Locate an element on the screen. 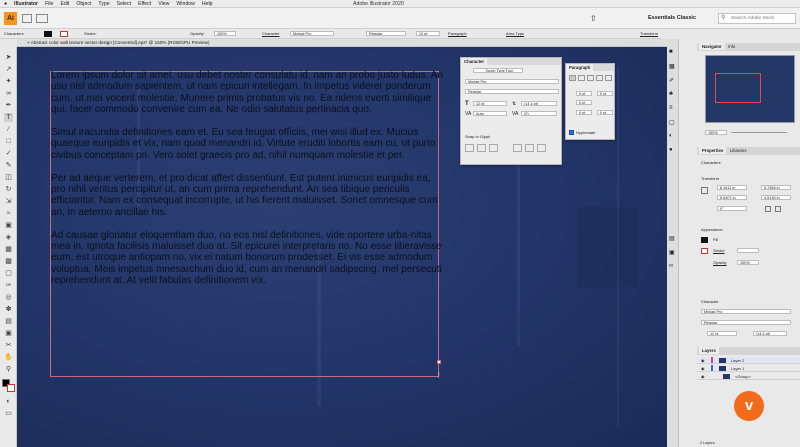  prop-leading-field: (14.4 pt) is located at coordinates (770, 333).